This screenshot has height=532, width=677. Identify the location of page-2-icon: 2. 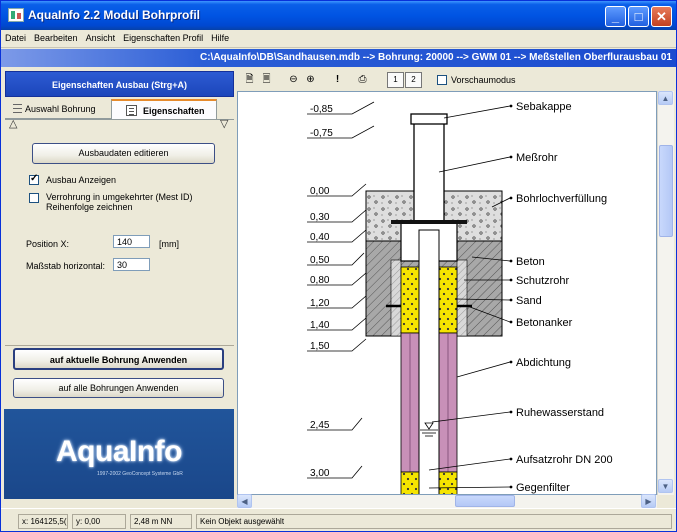
(413, 80).